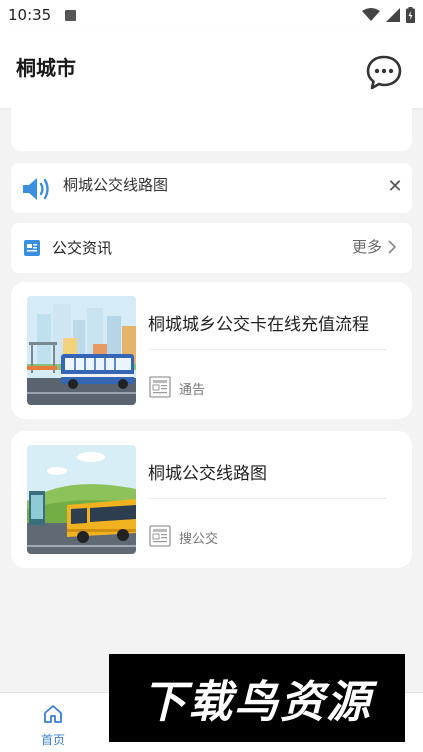 This screenshot has height=752, width=423. Describe the element at coordinates (410, 15) in the screenshot. I see `battery-icon` at that location.